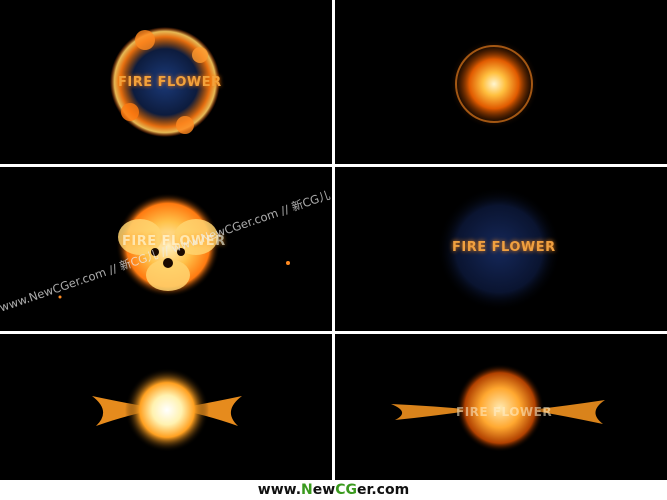 The height and width of the screenshot is (500, 667). Describe the element at coordinates (494, 84) in the screenshot. I see `fire-burst-graphic` at that location.